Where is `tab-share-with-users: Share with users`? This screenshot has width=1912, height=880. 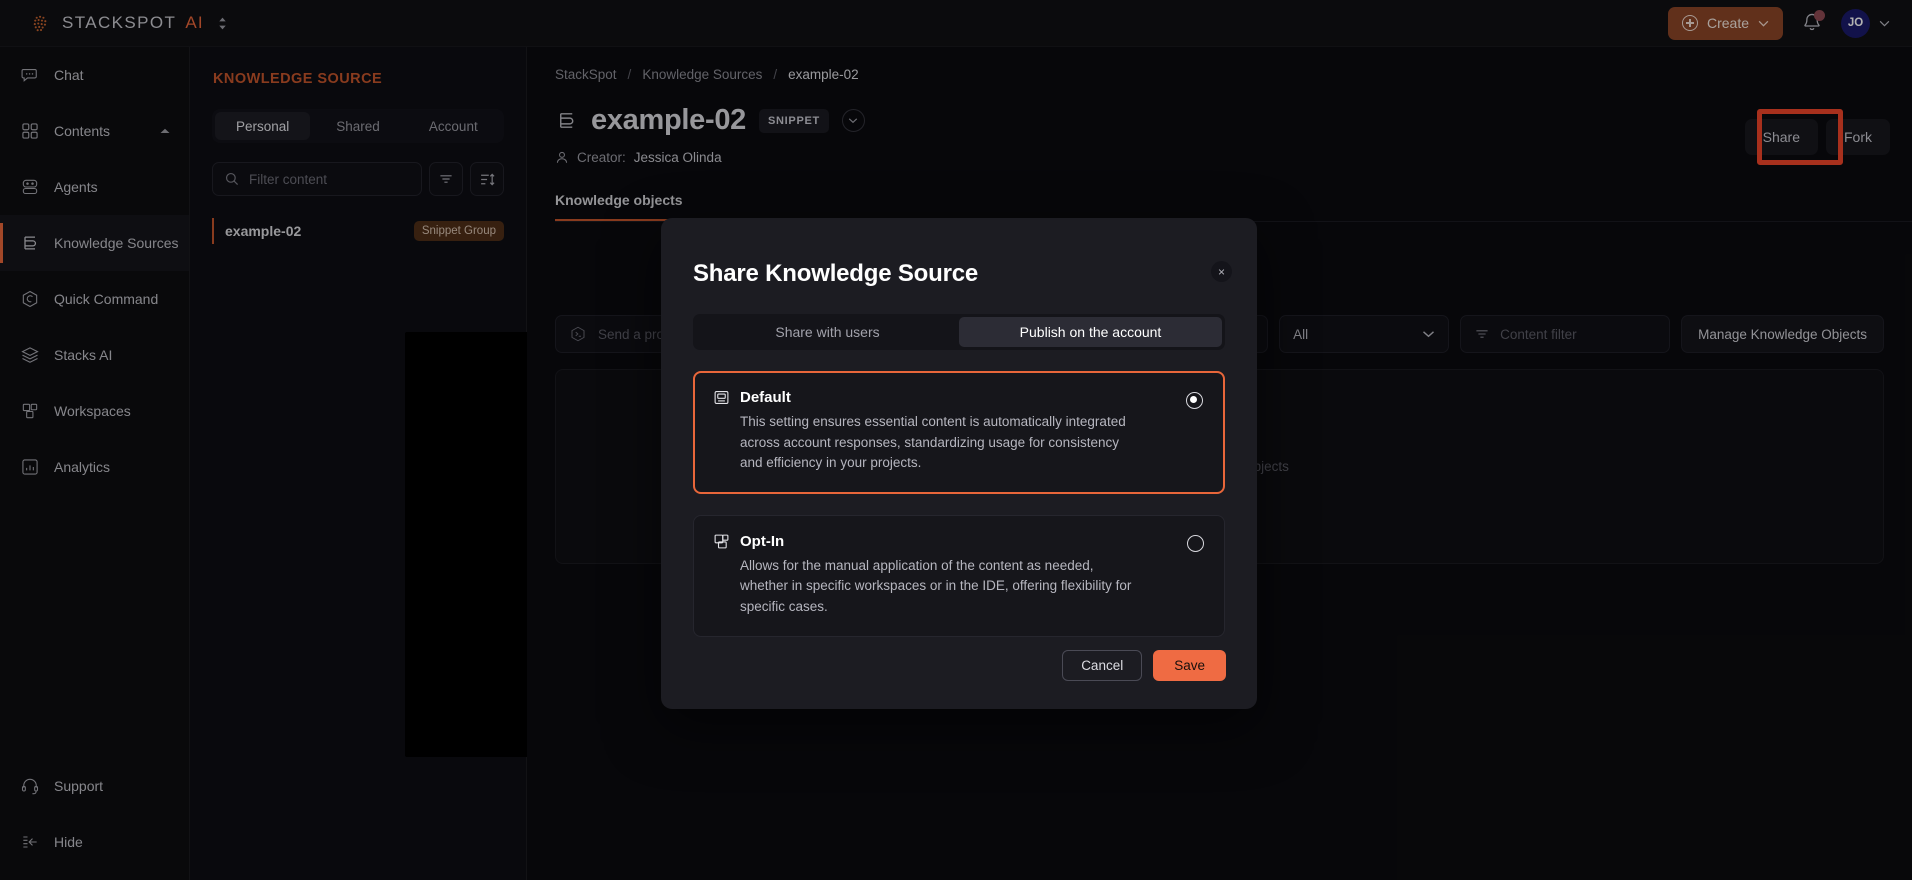 tab-share-with-users: Share with users is located at coordinates (827, 332).